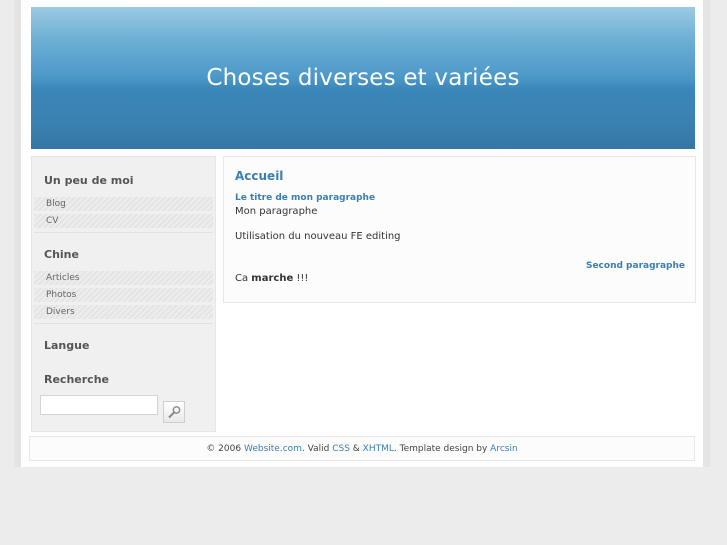  Describe the element at coordinates (442, 449) in the screenshot. I see `footer-text: . Template design by` at that location.